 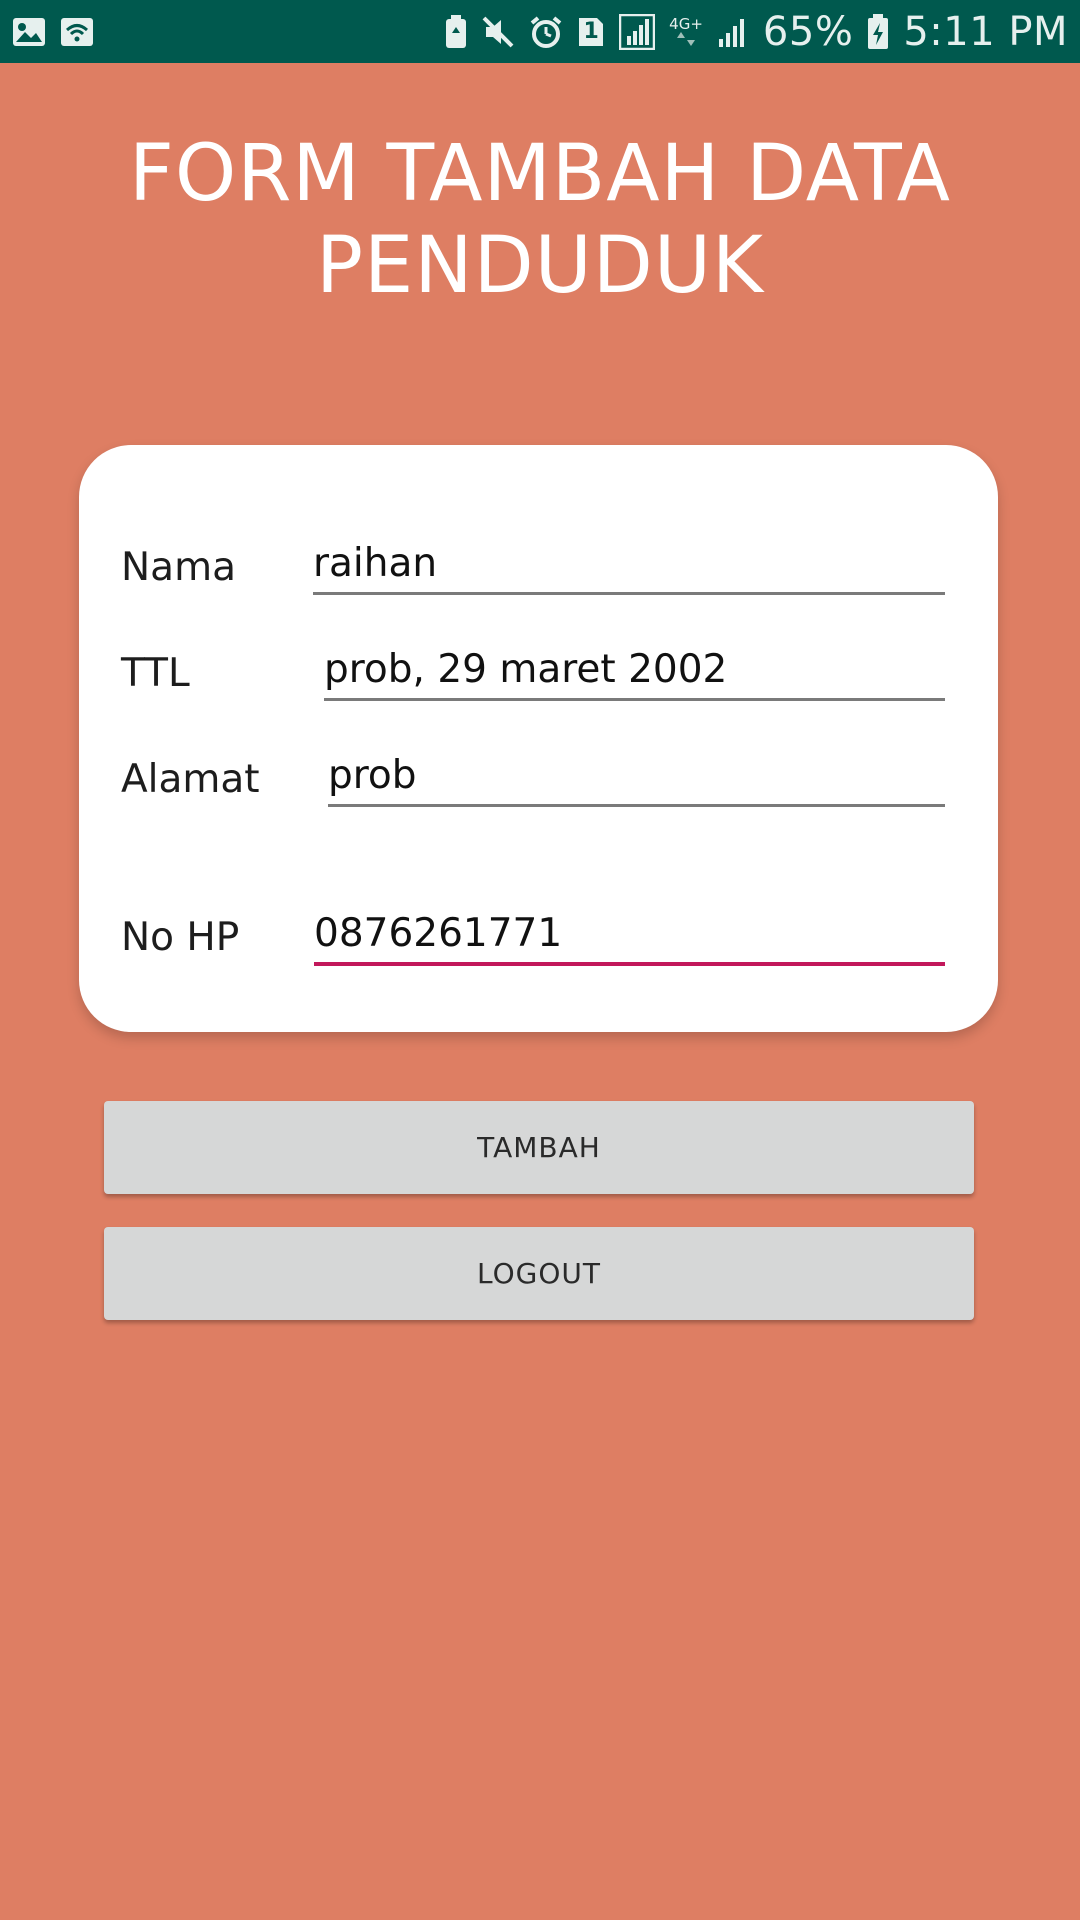 What do you see at coordinates (539, 1147) in the screenshot?
I see `tambah-button: TAMBAH` at bounding box center [539, 1147].